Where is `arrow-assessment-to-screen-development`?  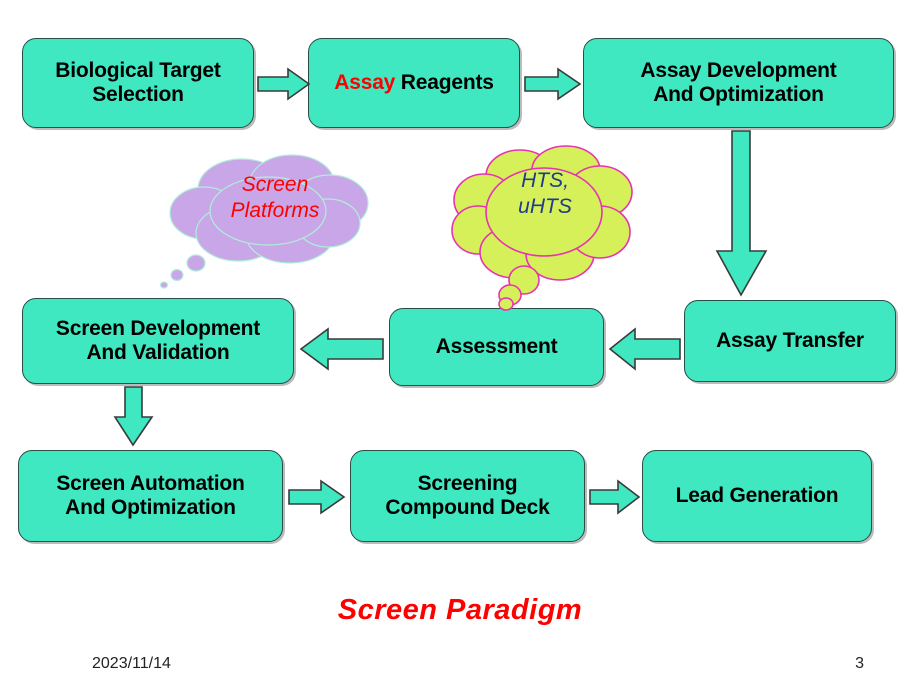
arrow-assessment-to-screen-development is located at coordinates (341, 349).